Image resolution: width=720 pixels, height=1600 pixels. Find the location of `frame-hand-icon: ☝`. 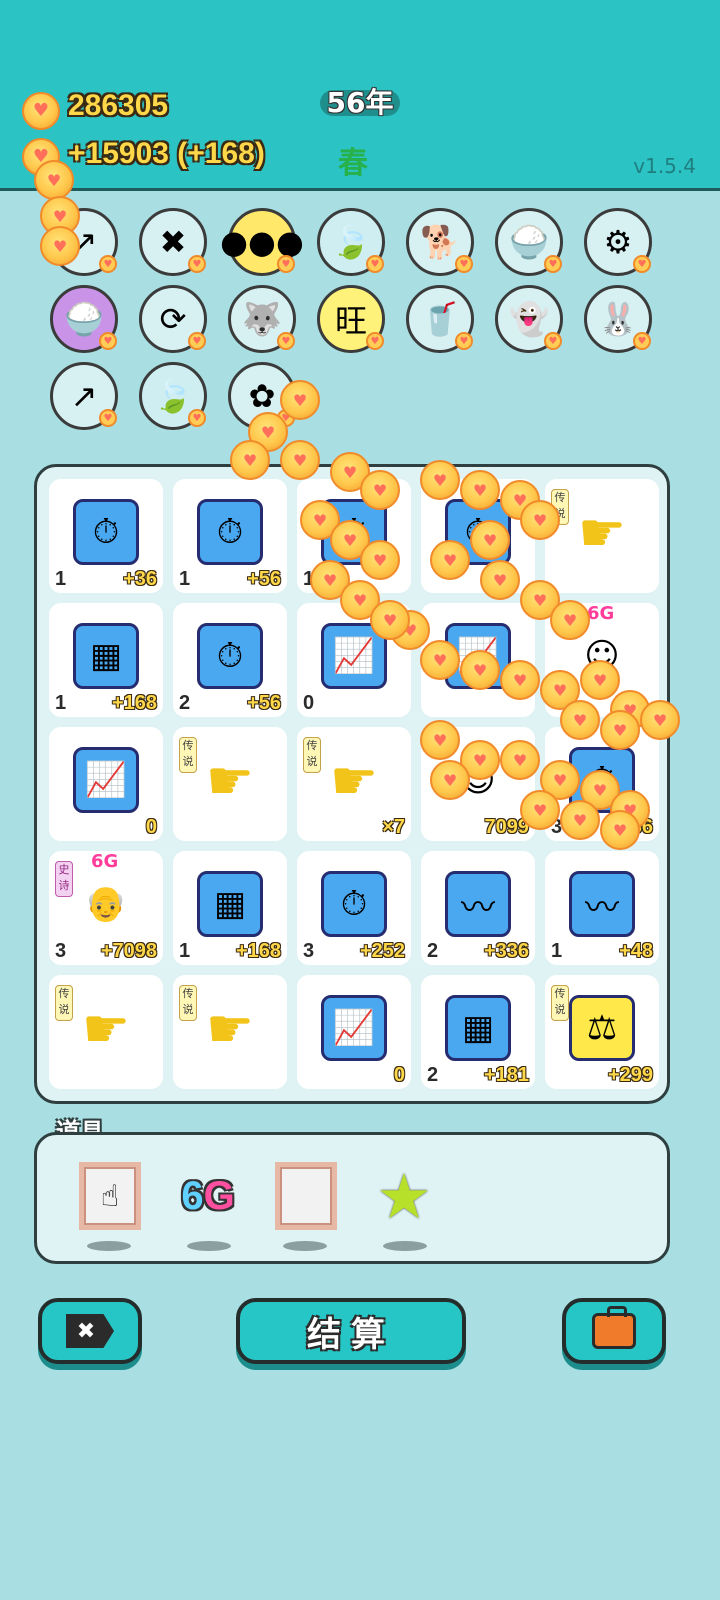

frame-hand-icon: ☝ is located at coordinates (110, 1196).